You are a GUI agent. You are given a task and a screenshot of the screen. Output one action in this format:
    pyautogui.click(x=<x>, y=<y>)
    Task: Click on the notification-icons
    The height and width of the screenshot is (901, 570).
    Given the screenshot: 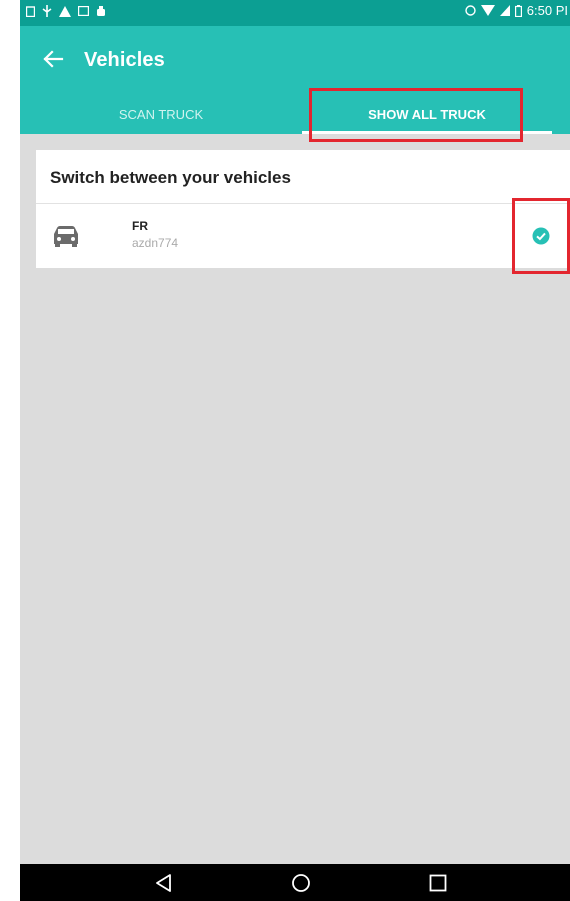 What is the action you would take?
    pyautogui.click(x=66, y=11)
    